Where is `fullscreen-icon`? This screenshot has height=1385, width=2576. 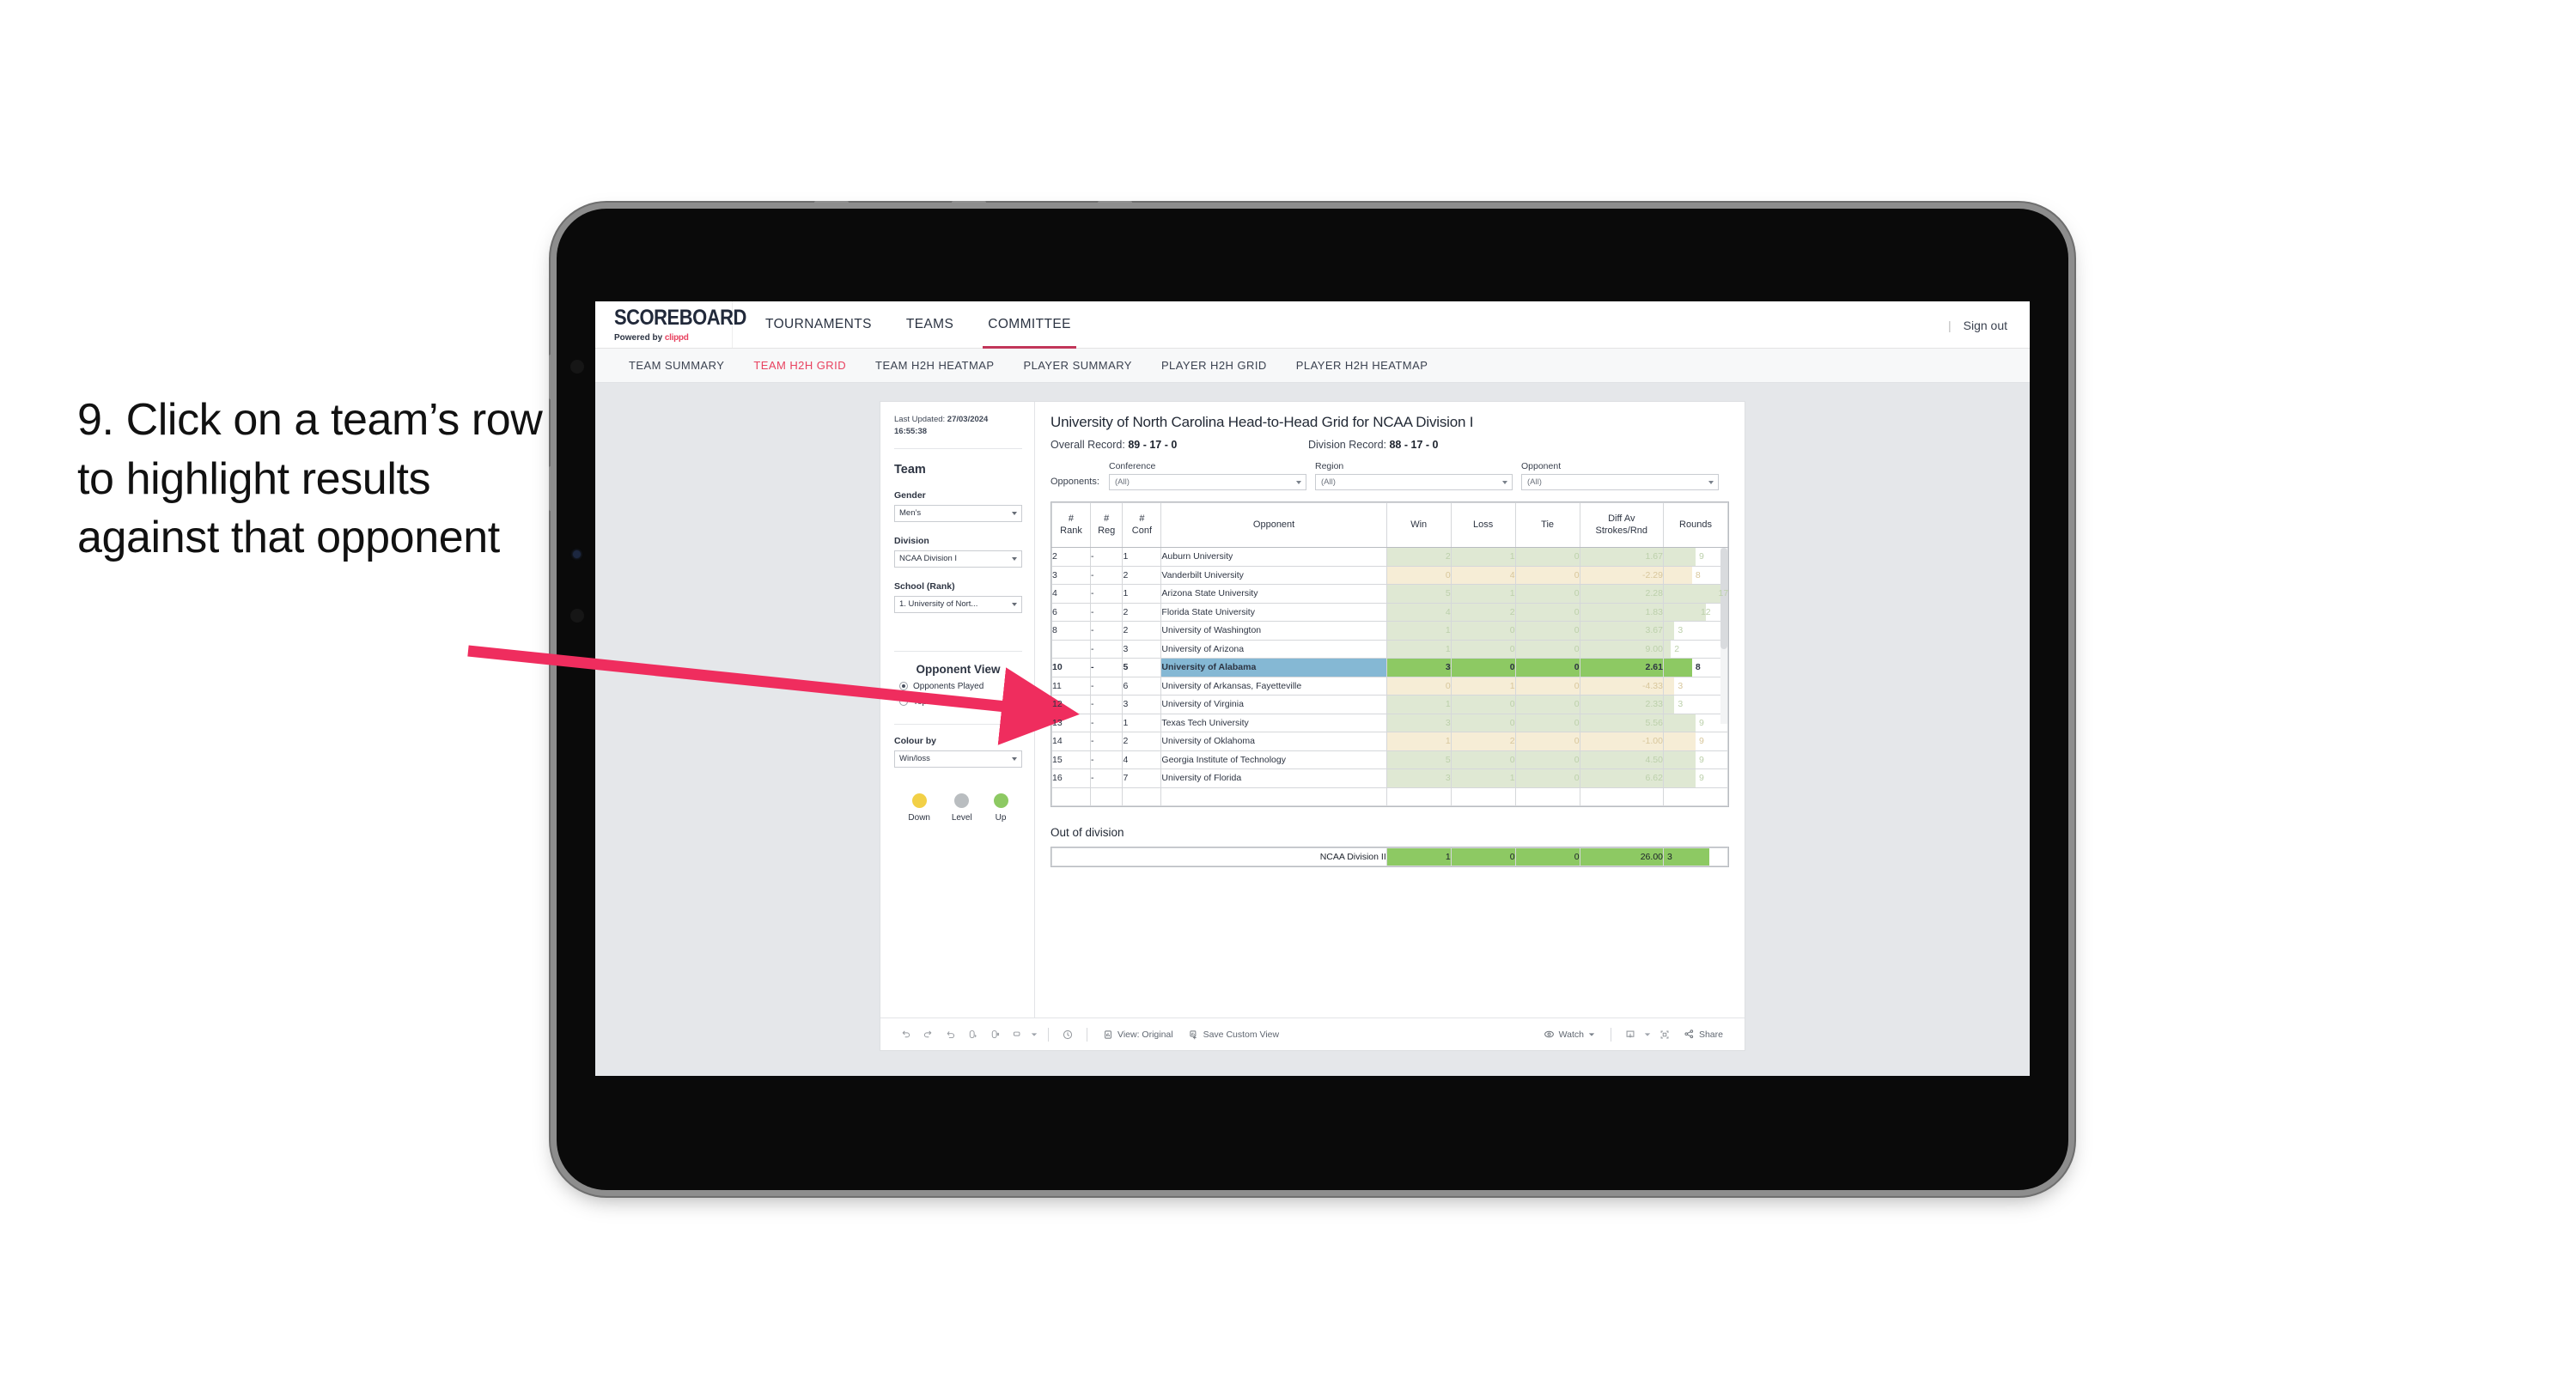 fullscreen-icon is located at coordinates (1664, 1035).